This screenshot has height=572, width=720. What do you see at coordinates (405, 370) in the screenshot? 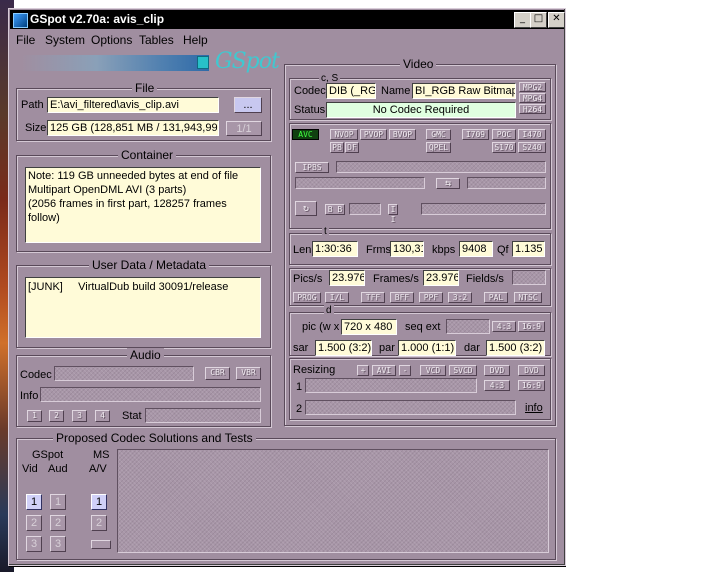
I see `resize-minus-button: -` at bounding box center [405, 370].